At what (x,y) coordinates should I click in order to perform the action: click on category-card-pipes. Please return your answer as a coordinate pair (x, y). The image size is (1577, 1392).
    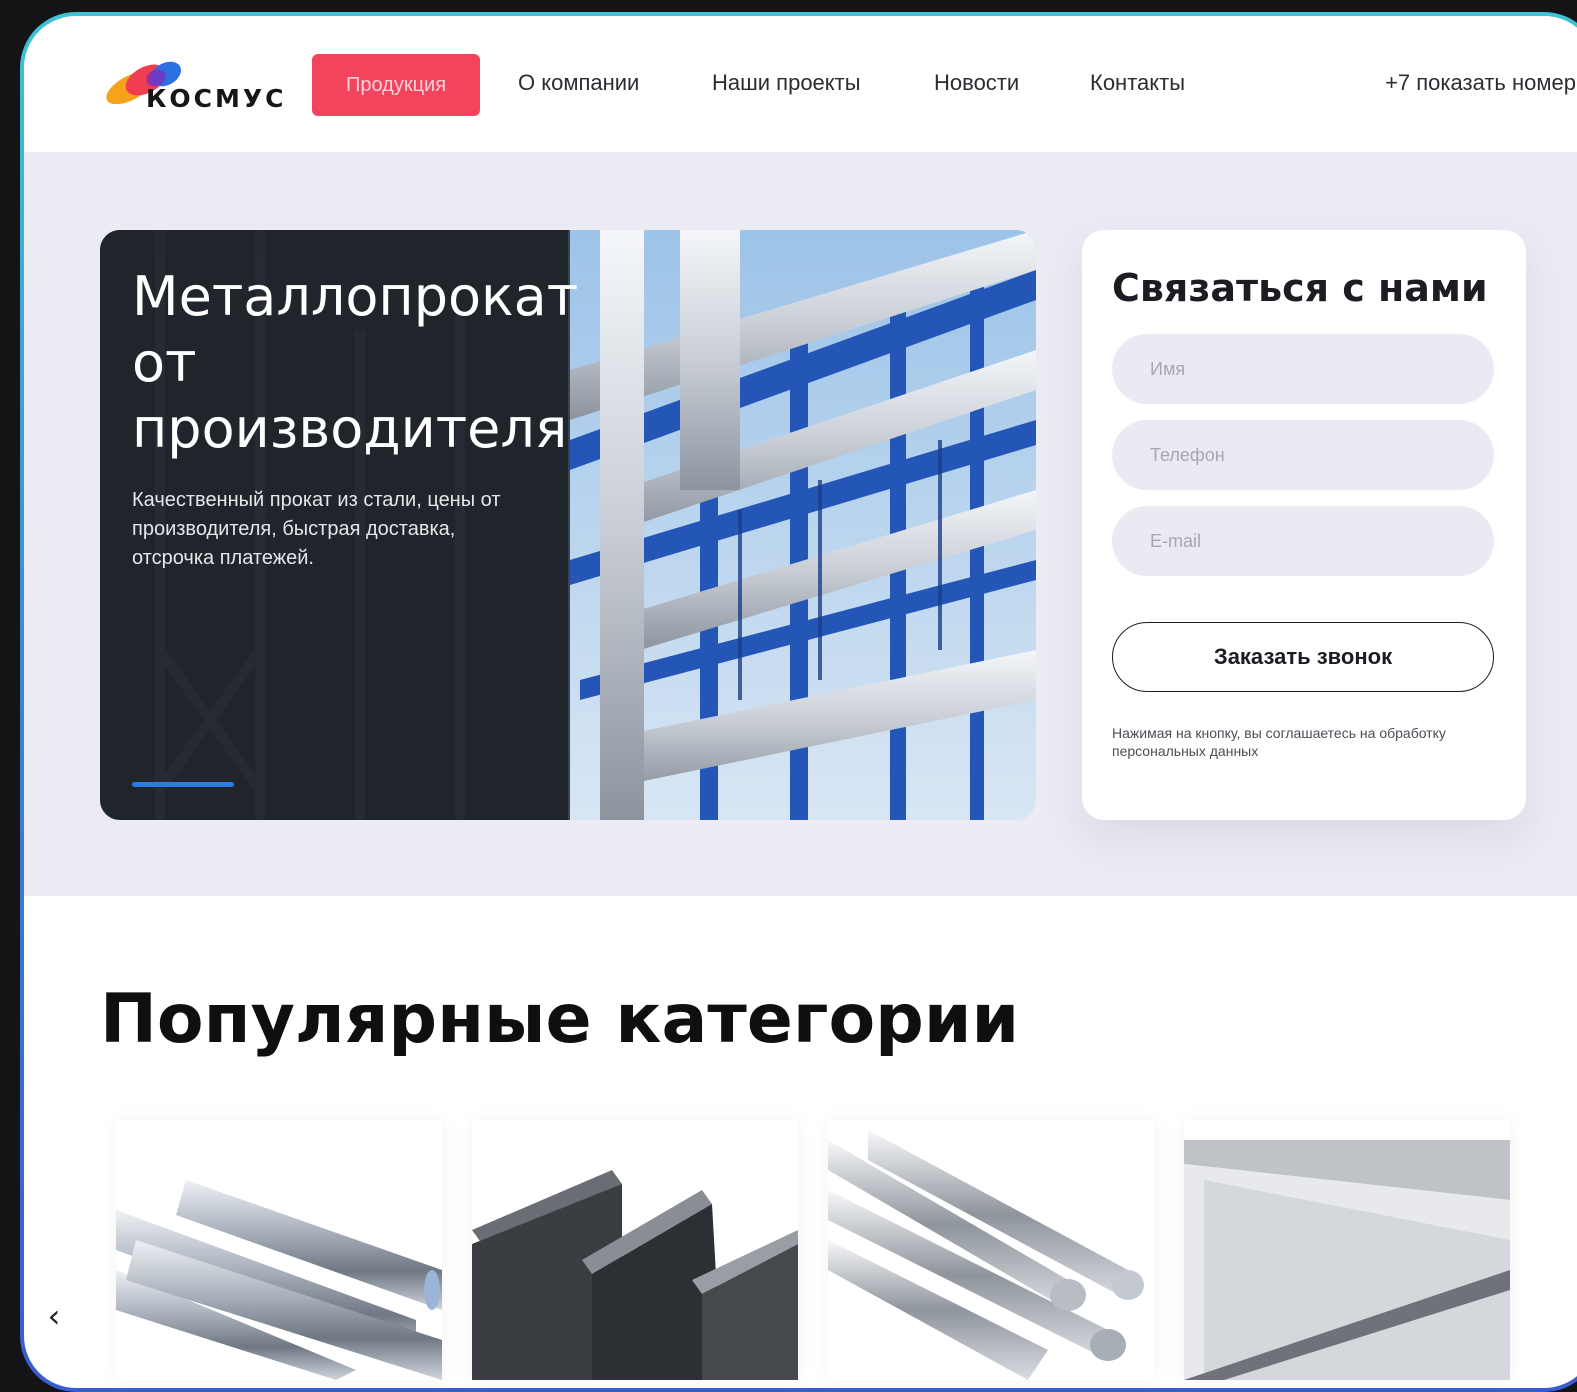
    Looking at the image, I should click on (279, 1250).